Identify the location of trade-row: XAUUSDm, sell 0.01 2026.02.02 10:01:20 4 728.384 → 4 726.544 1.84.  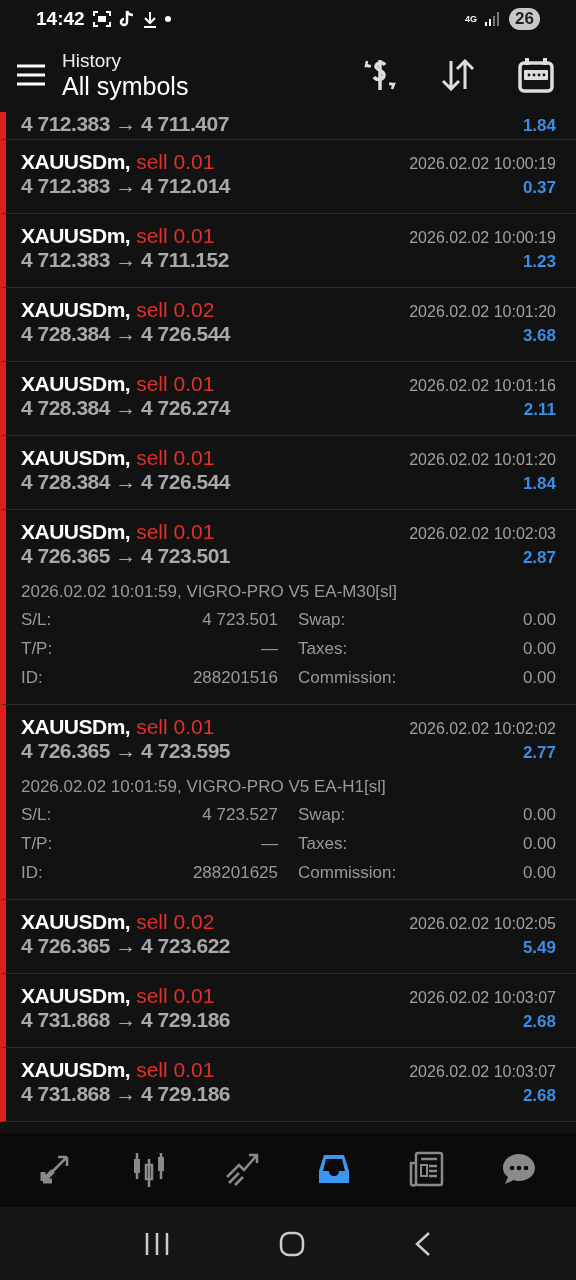
(288, 473).